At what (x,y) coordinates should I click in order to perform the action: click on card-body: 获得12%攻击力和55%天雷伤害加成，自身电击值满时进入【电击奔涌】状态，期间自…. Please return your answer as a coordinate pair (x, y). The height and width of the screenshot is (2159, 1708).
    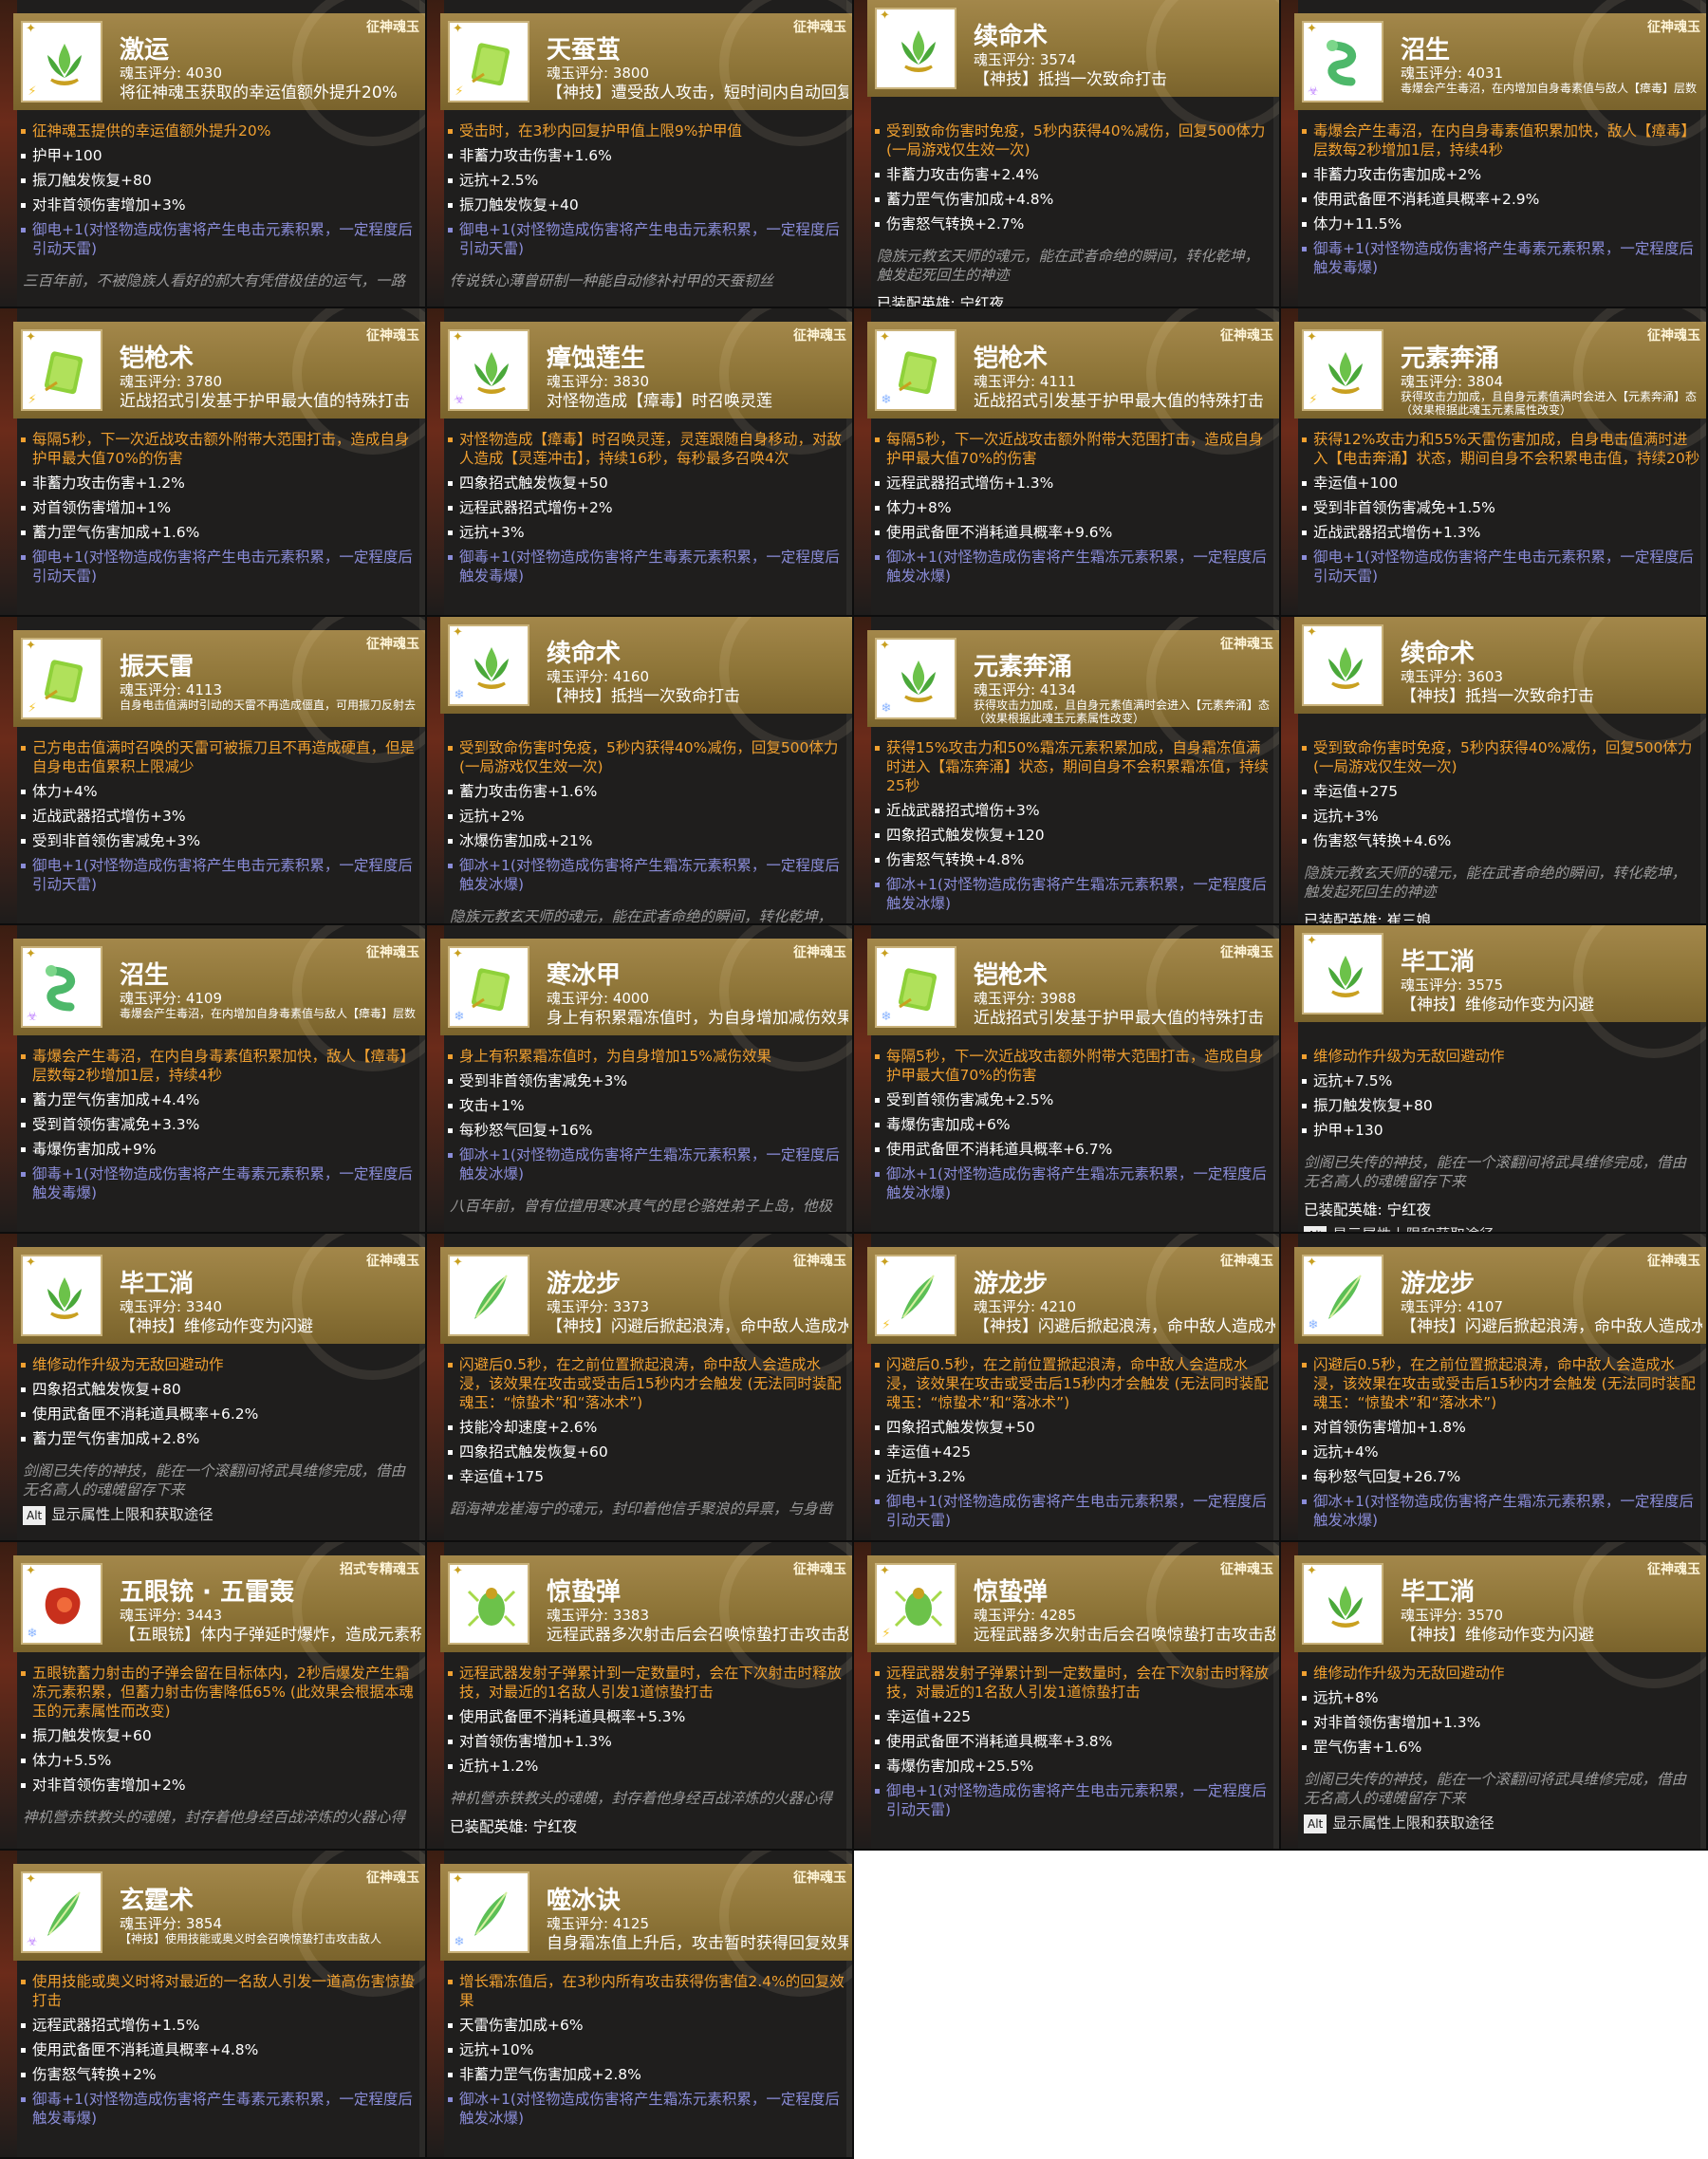
    Looking at the image, I should click on (1500, 510).